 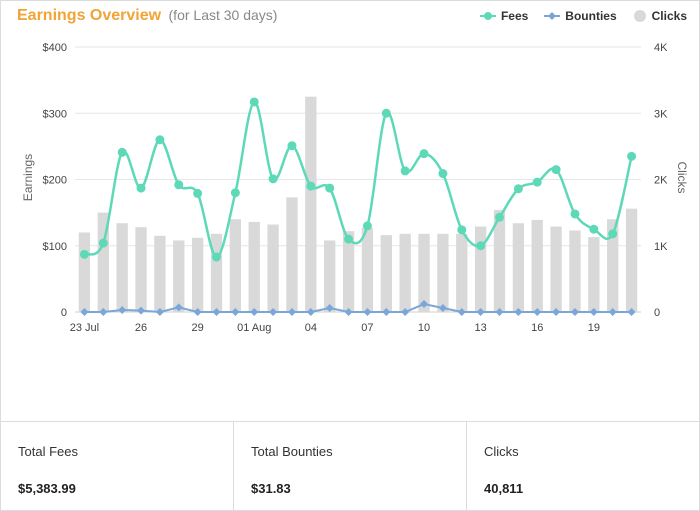 What do you see at coordinates (504, 488) in the screenshot?
I see `stat-value: 40,811` at bounding box center [504, 488].